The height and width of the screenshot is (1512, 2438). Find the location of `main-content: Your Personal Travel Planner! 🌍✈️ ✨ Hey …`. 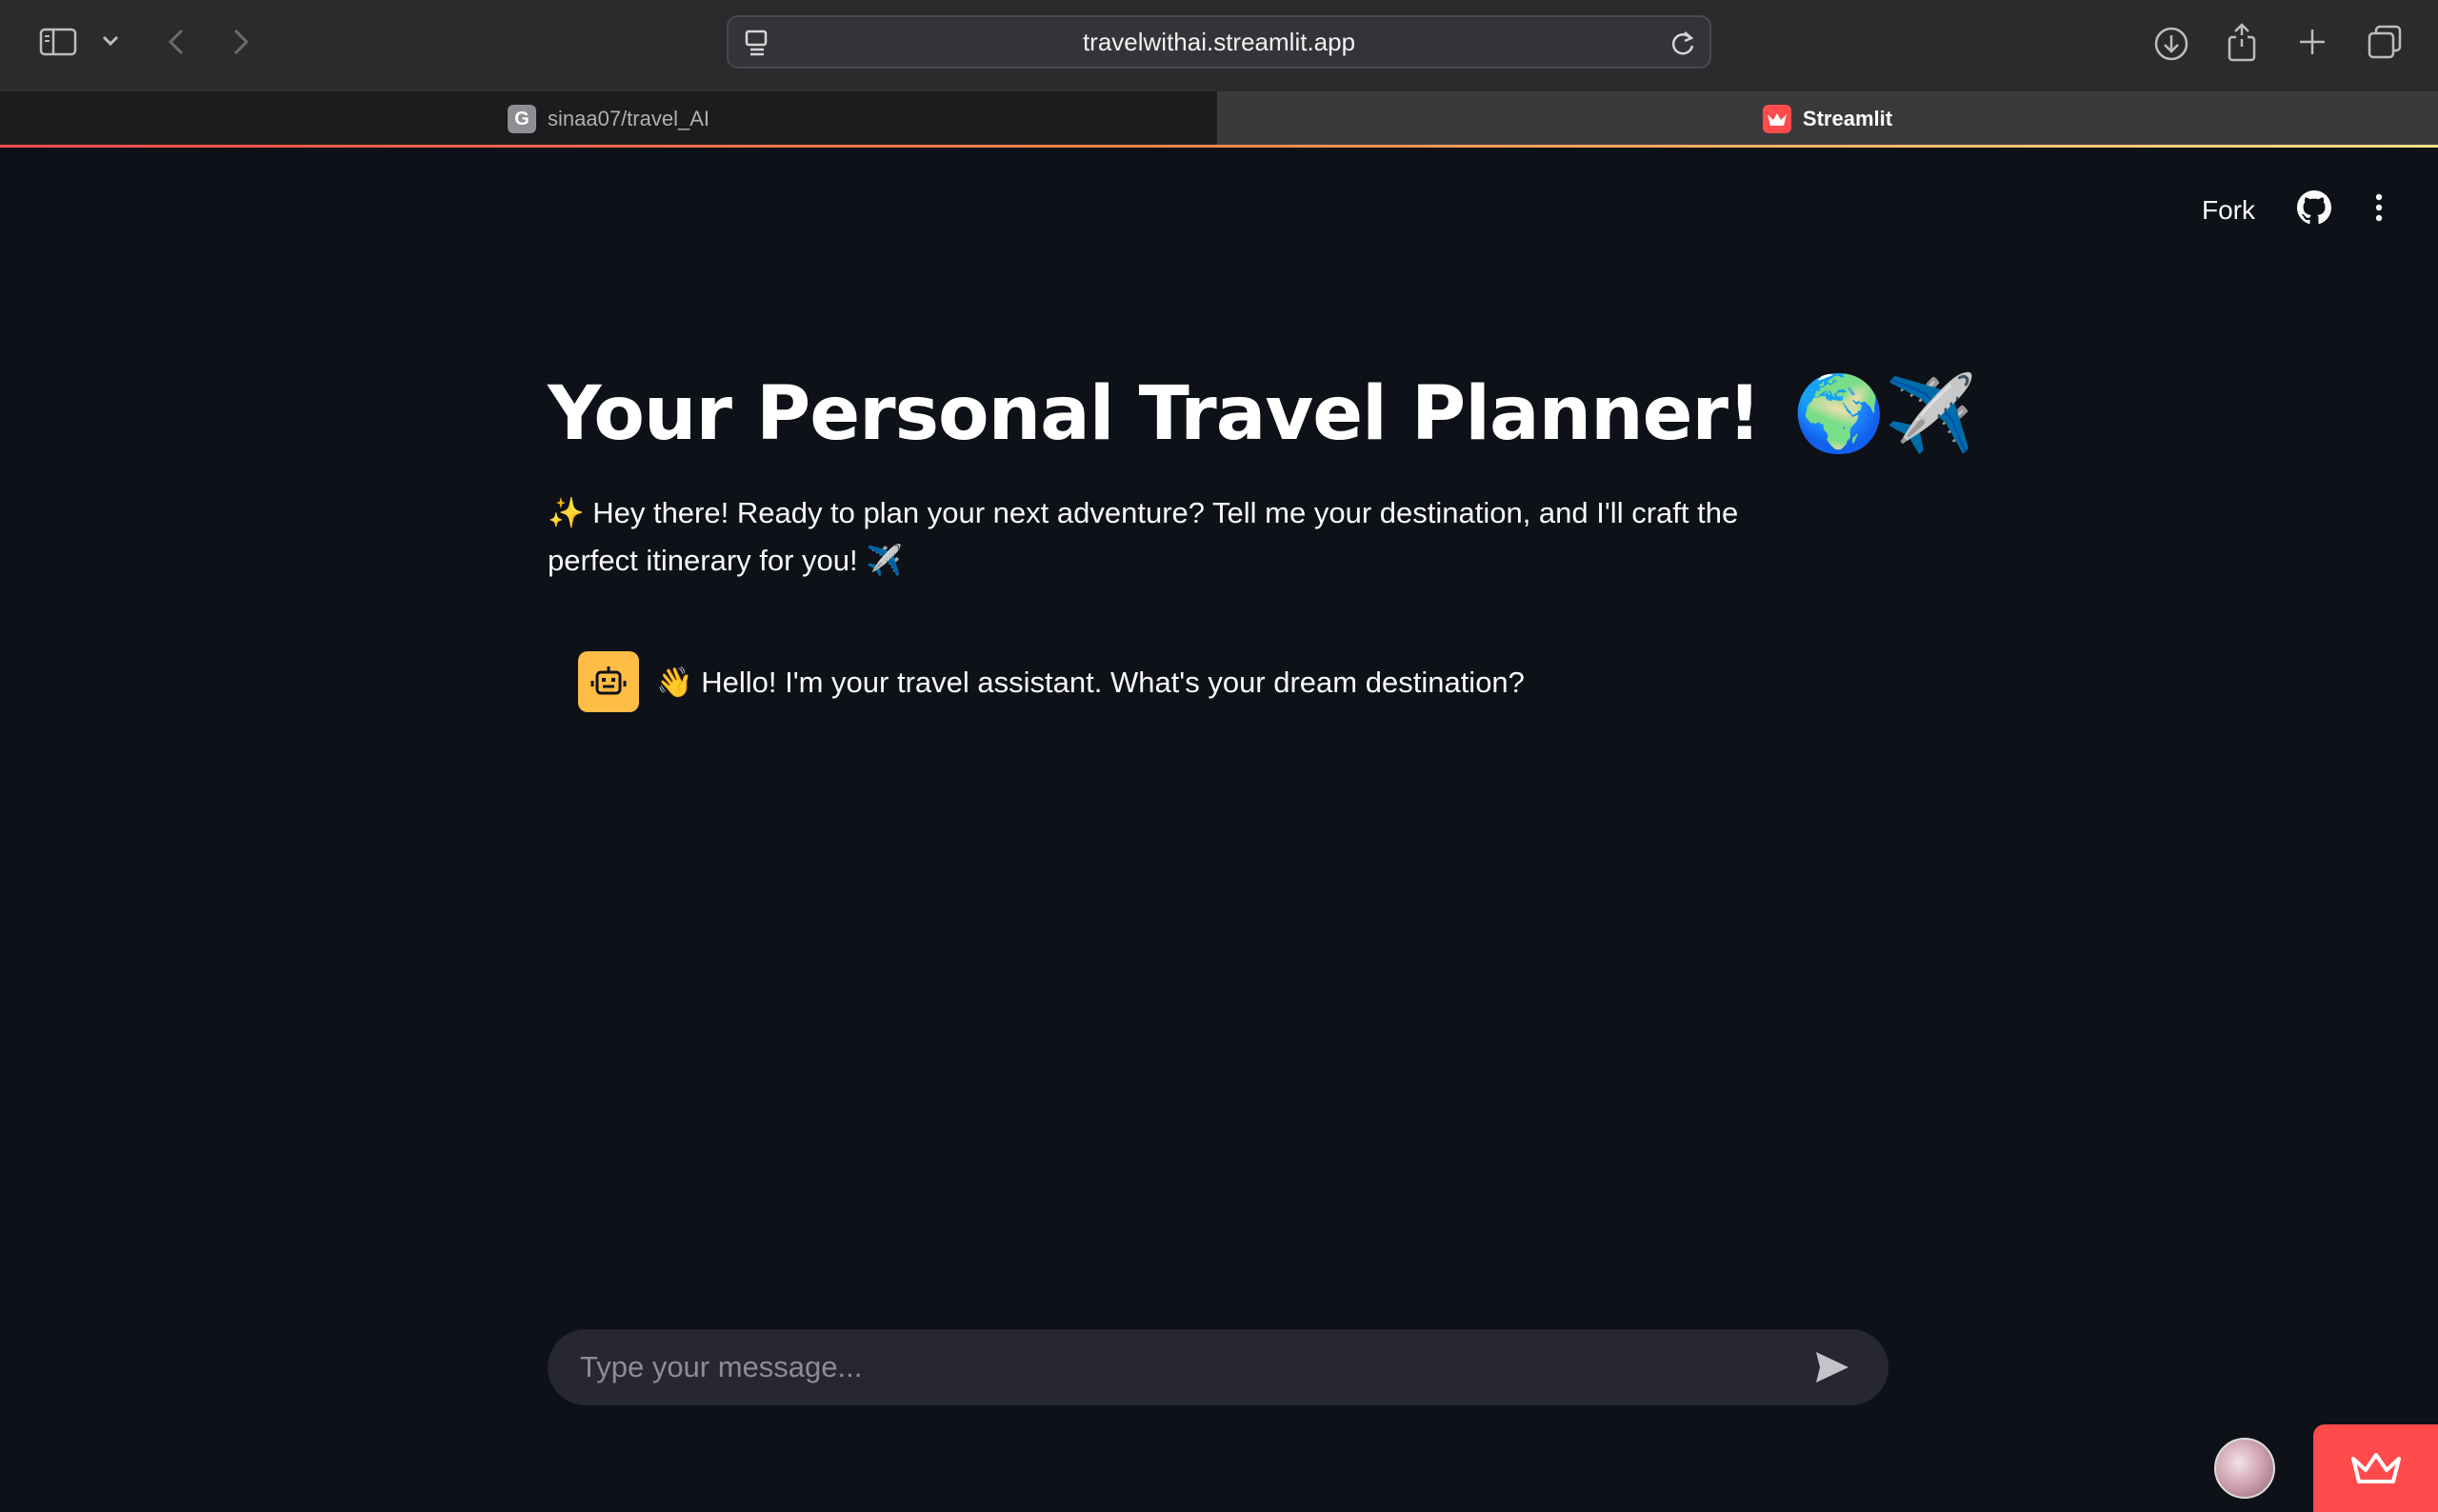

main-content: Your Personal Travel Planner! 🌍✈️ ✨ Hey … is located at coordinates (1263, 473).